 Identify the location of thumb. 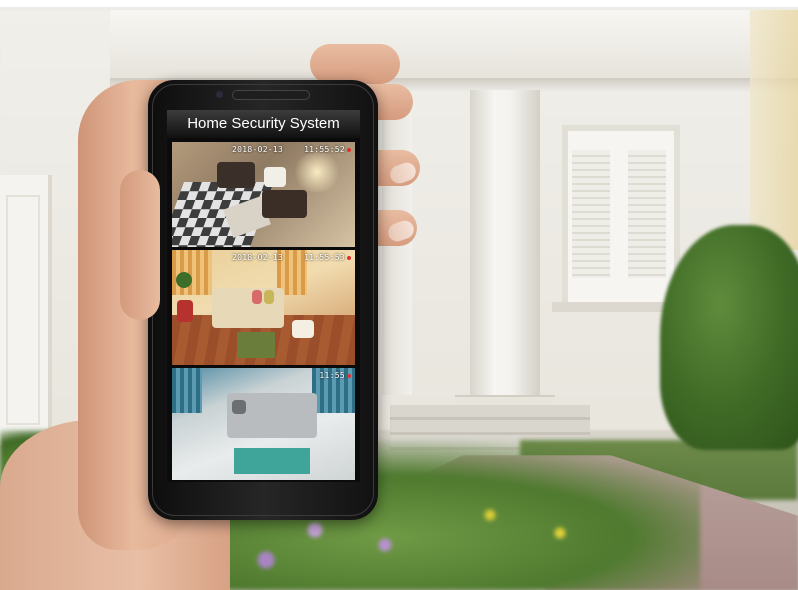
(140, 245).